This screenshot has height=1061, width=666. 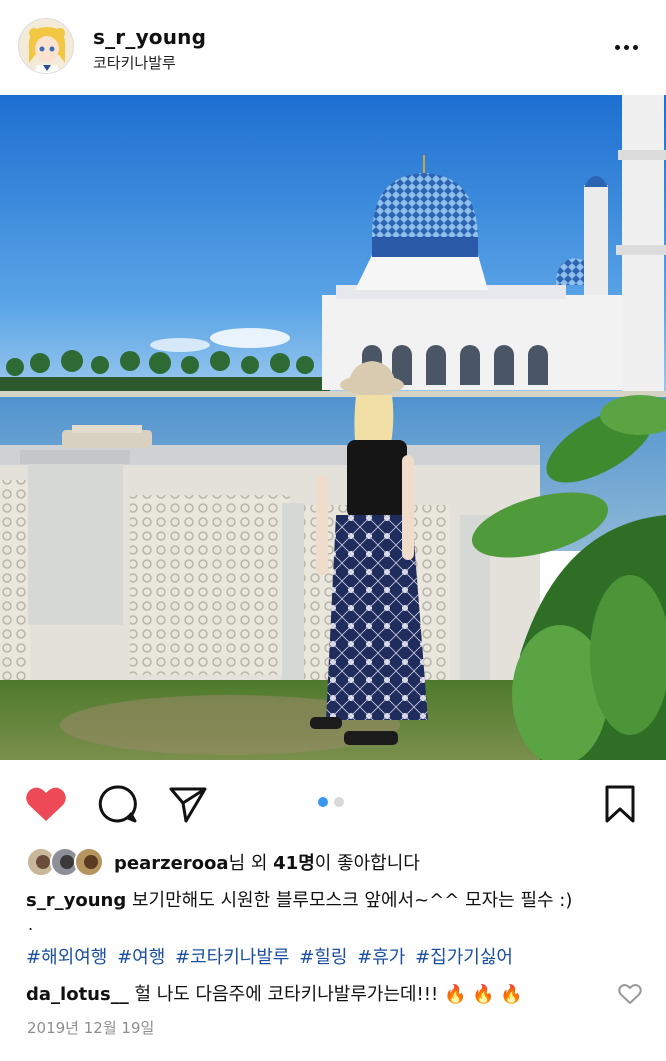 I want to click on post-header: s_r_young 코타키나발루, so click(x=333, y=47).